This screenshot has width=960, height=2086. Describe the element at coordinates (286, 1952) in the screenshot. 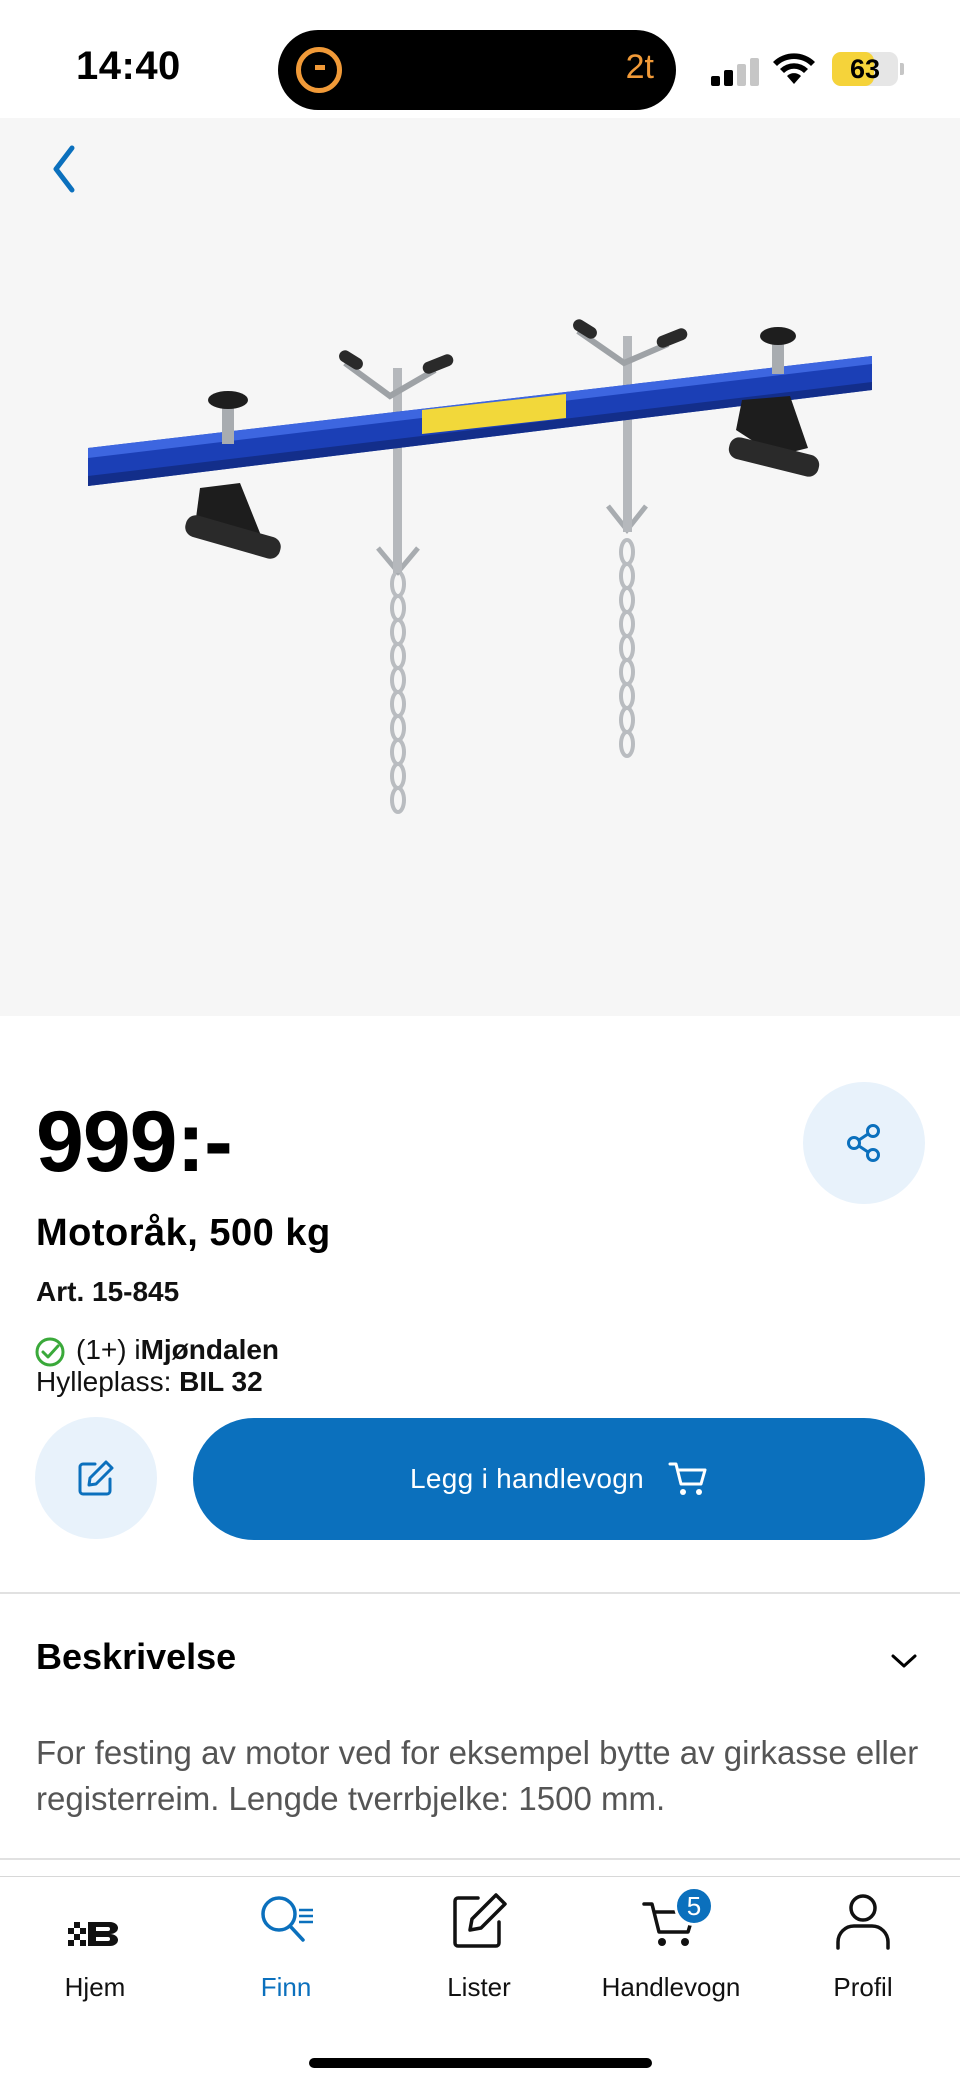

I see `tab-finn: Finn` at that location.